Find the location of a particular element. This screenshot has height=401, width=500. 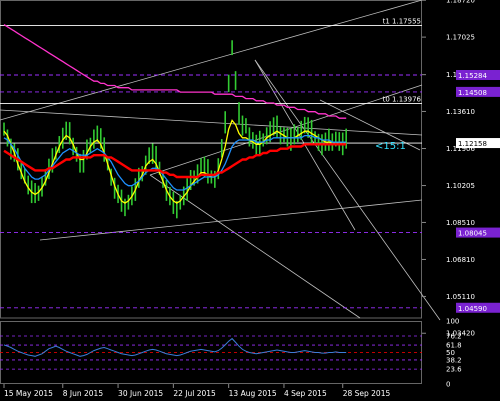

y-tick-label: 1.08510 is located at coordinates (460, 223).